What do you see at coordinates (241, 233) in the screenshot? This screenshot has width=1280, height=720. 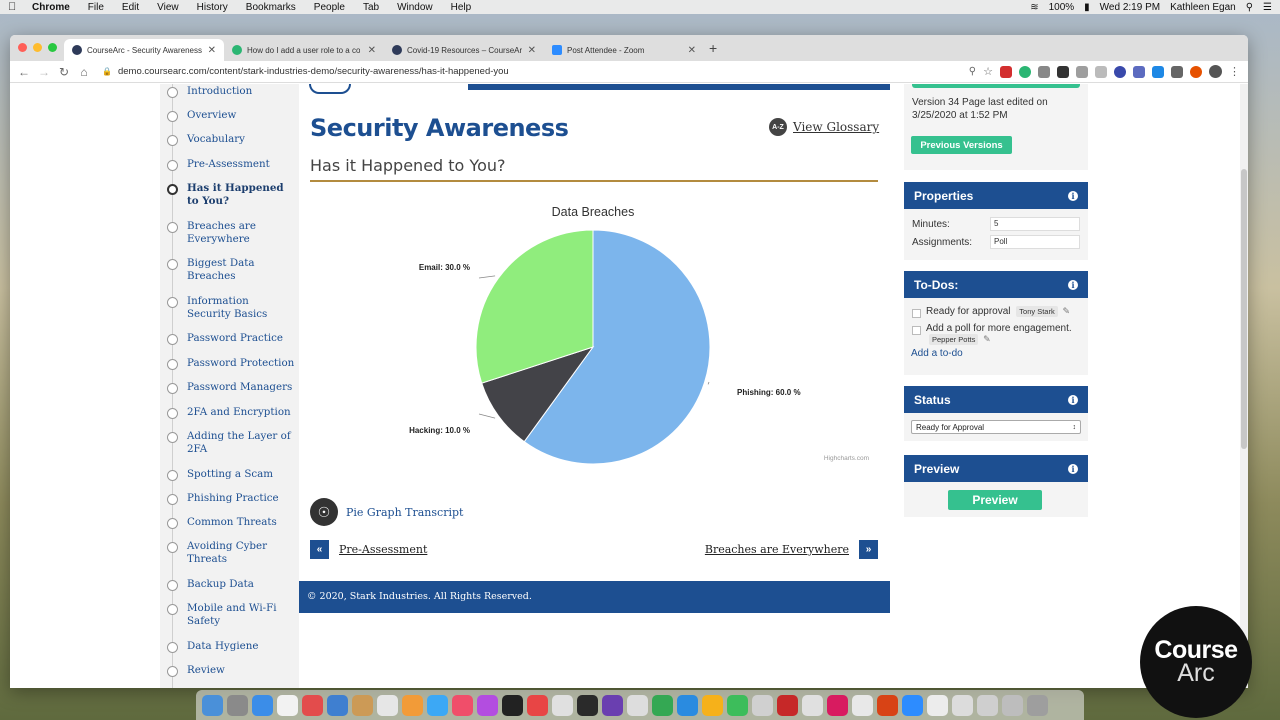 I see `toc-label: Breaches are Everywhere` at bounding box center [241, 233].